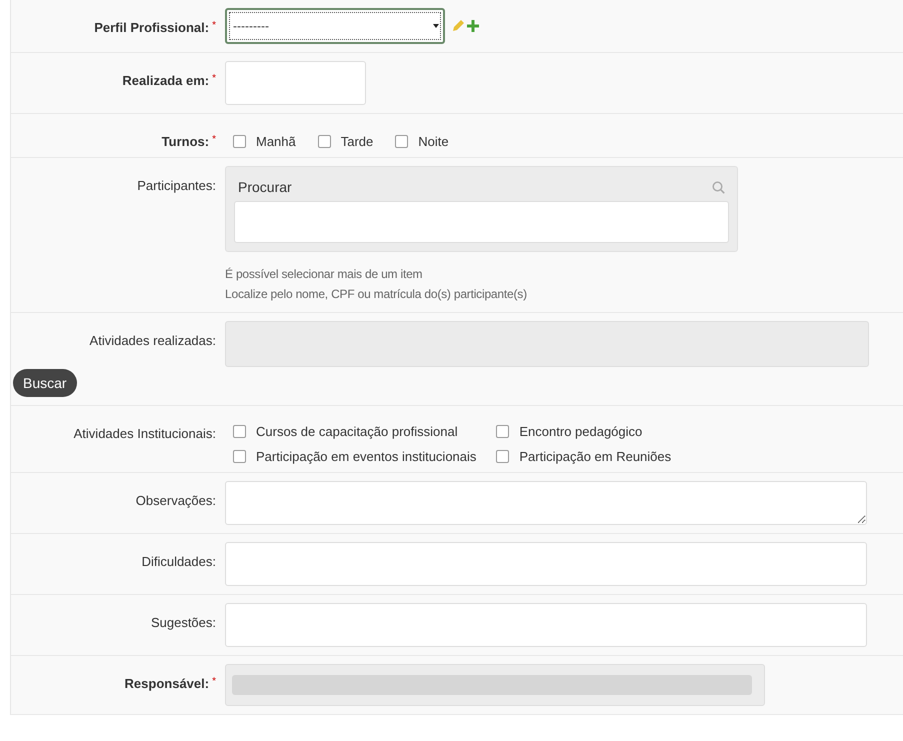  Describe the element at coordinates (580, 431) in the screenshot. I see `checkbox-label: Encontro pedagógico` at that location.